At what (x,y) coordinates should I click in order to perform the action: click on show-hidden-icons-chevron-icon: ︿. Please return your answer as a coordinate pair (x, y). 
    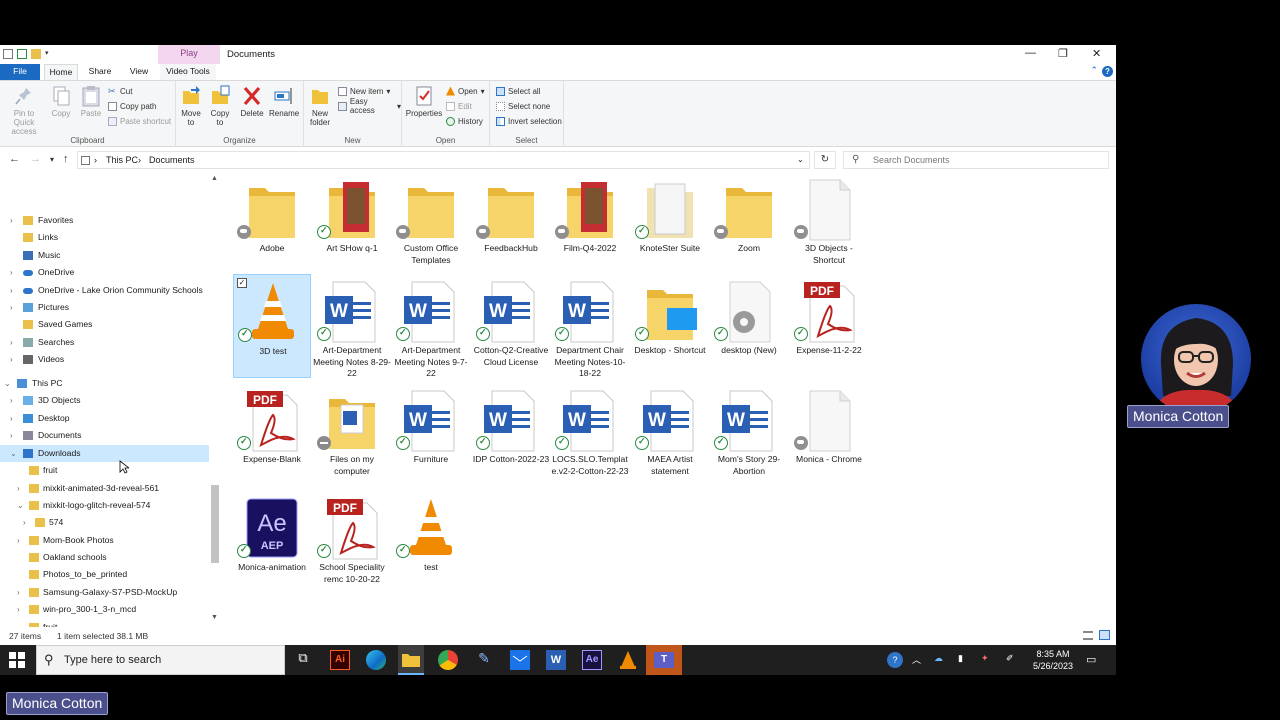
    Looking at the image, I should click on (916, 659).